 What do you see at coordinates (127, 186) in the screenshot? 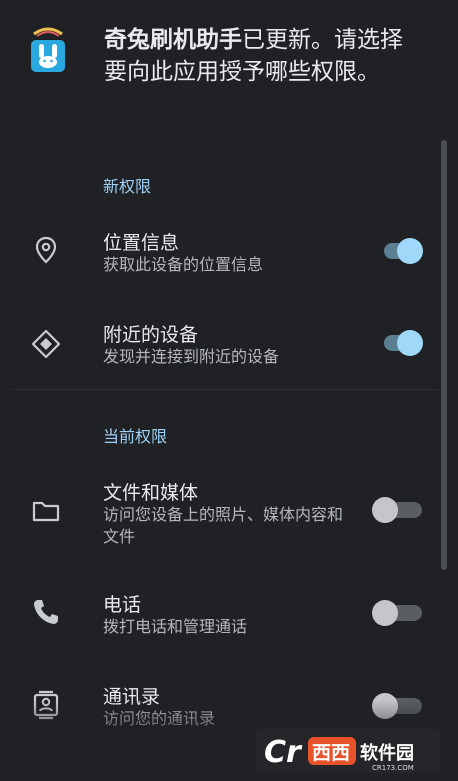
I see `section-title-new: 新权限` at bounding box center [127, 186].